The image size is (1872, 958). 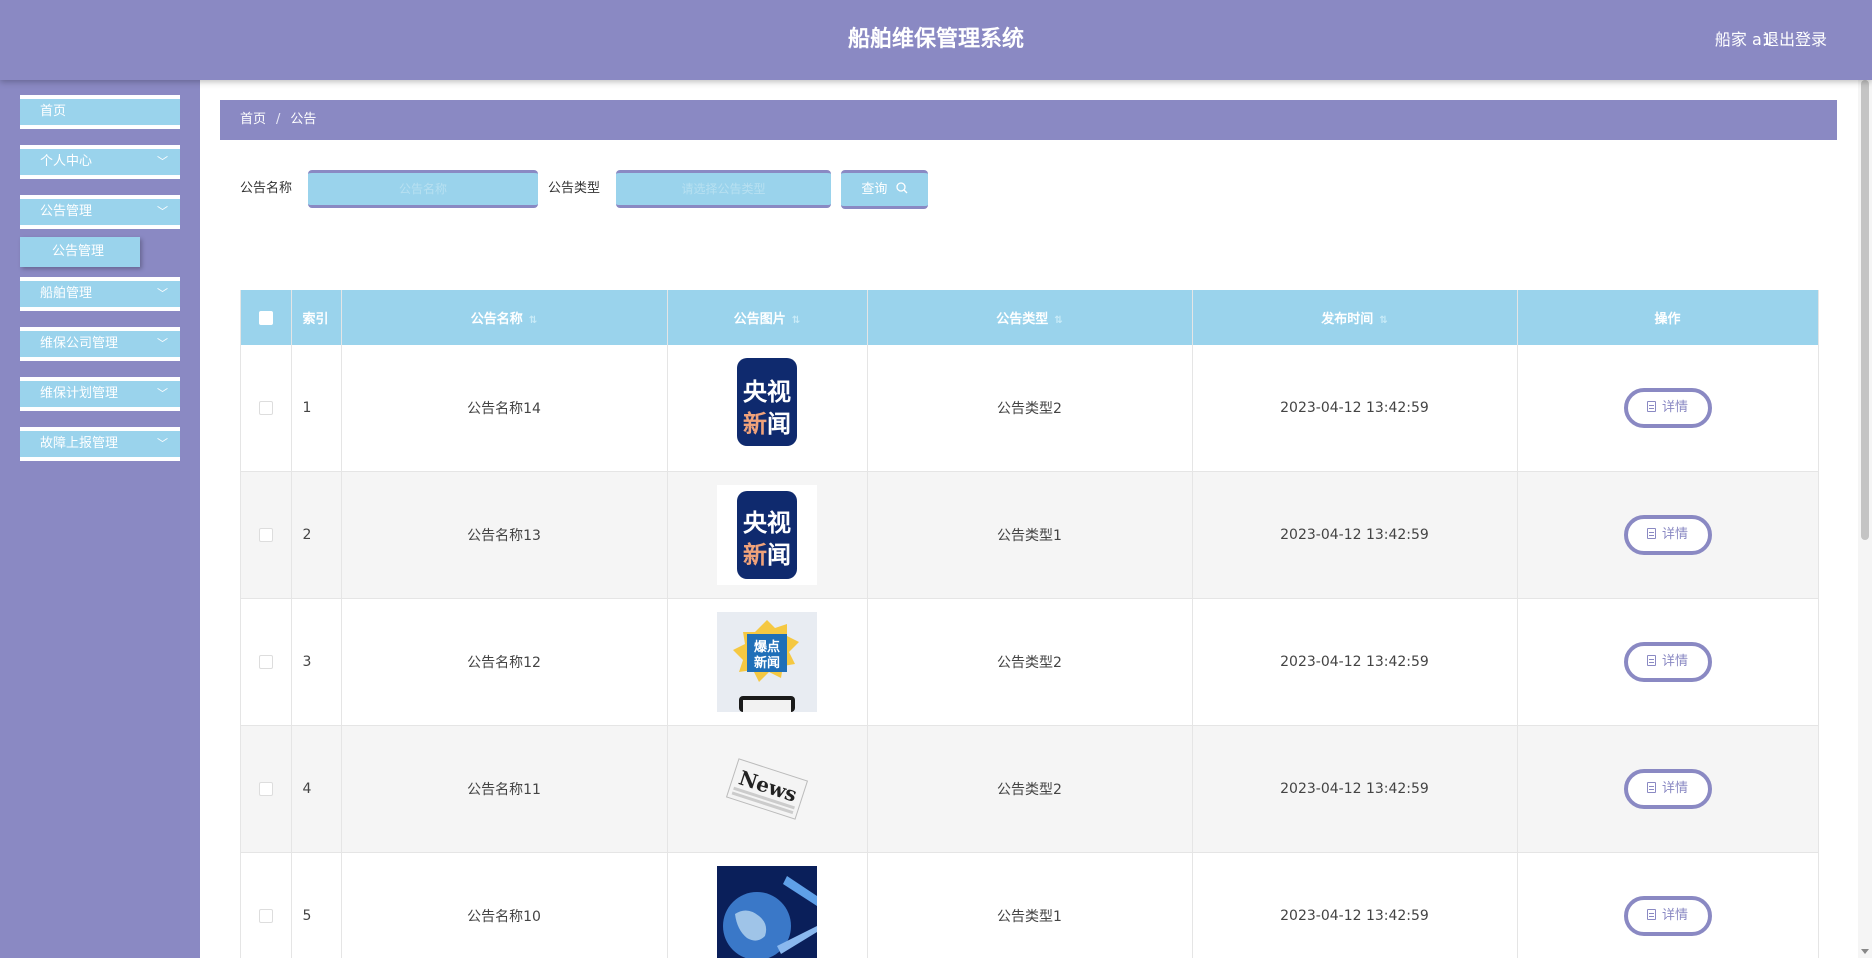 What do you see at coordinates (1795, 40) in the screenshot?
I see `logout-link: 退出登录` at bounding box center [1795, 40].